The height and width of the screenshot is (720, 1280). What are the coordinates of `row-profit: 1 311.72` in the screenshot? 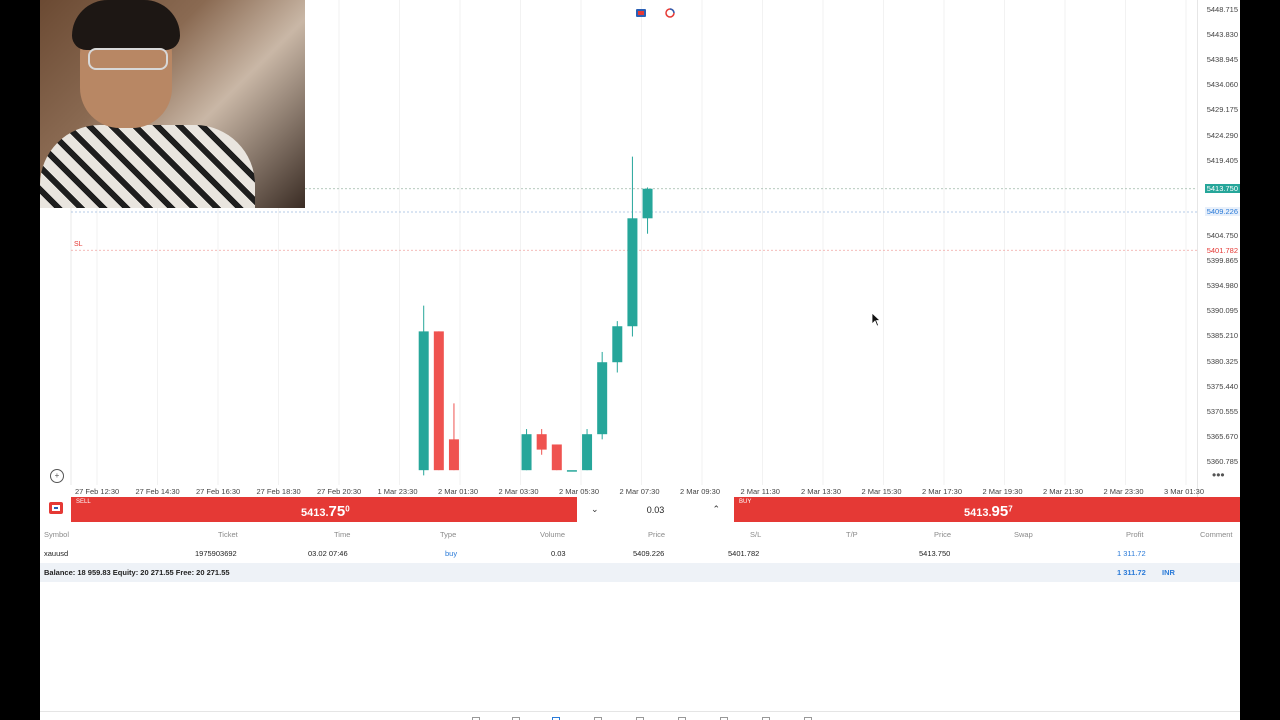 It's located at (1131, 553).